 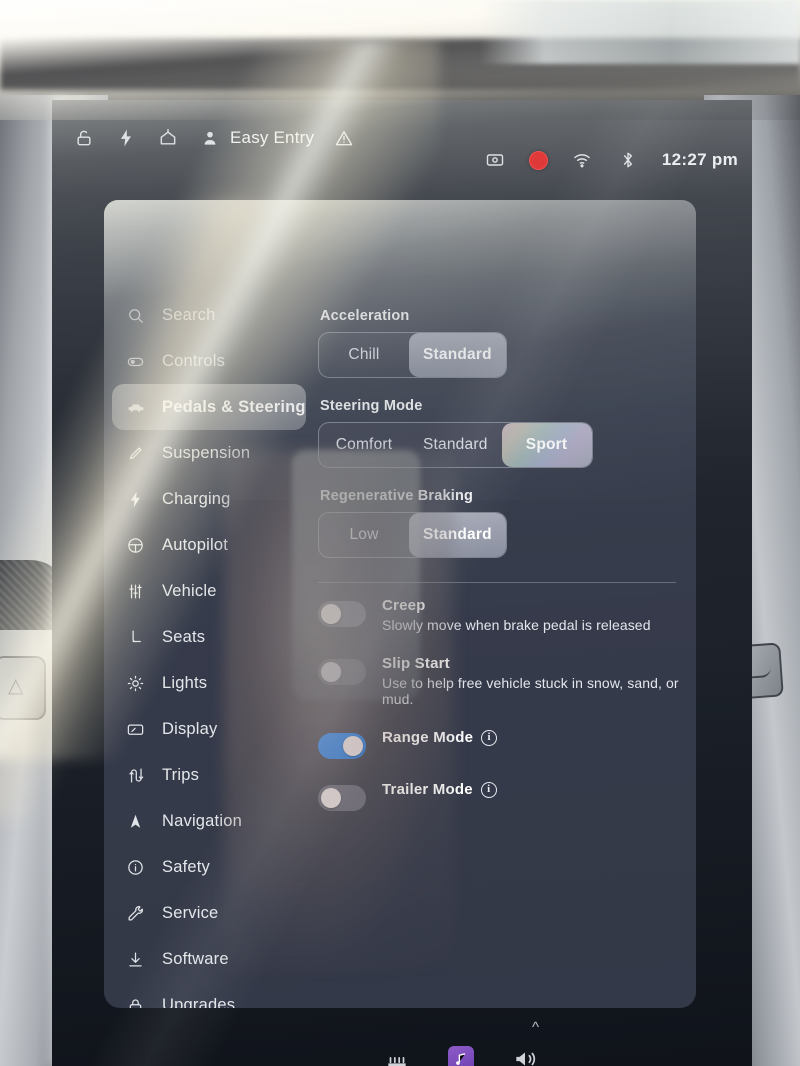 I want to click on steering-mode-option-standard: Standard, so click(x=455, y=445).